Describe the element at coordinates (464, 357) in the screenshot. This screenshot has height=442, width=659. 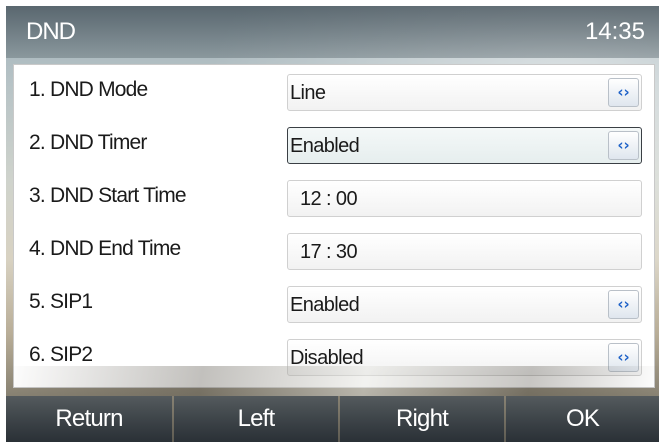
I see `sip2-select: Disabled ‹›` at that location.